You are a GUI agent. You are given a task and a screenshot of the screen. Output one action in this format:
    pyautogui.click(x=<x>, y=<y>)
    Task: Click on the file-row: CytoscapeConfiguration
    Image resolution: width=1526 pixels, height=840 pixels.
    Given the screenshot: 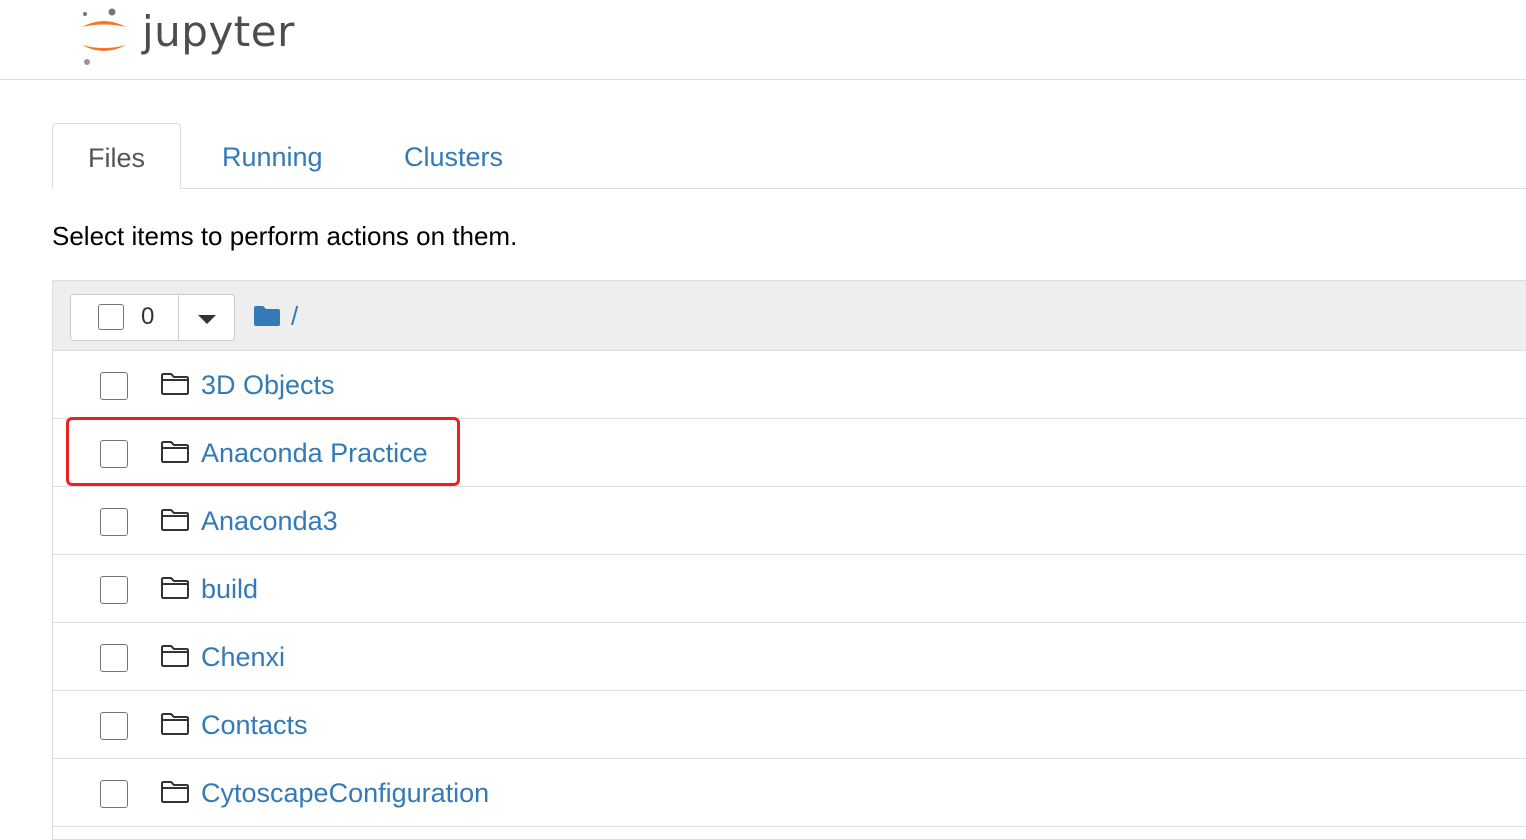 What is the action you would take?
    pyautogui.click(x=789, y=793)
    